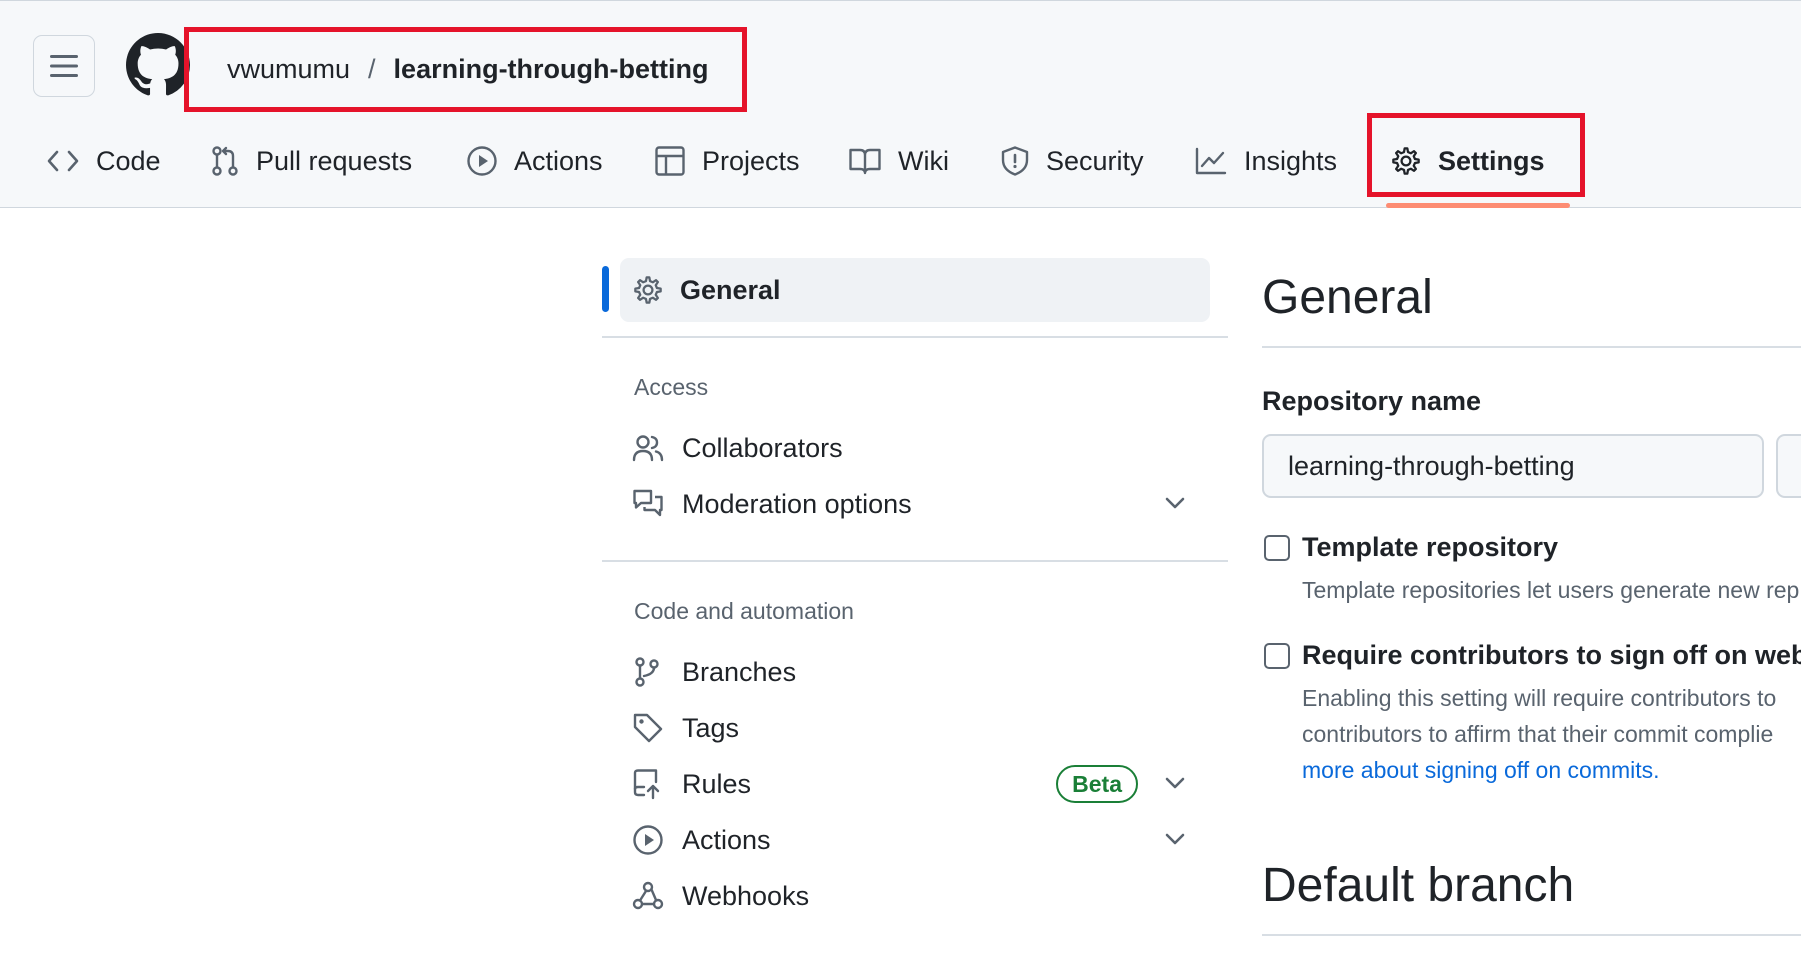  Describe the element at coordinates (1788, 466) in the screenshot. I see `rename-button` at that location.